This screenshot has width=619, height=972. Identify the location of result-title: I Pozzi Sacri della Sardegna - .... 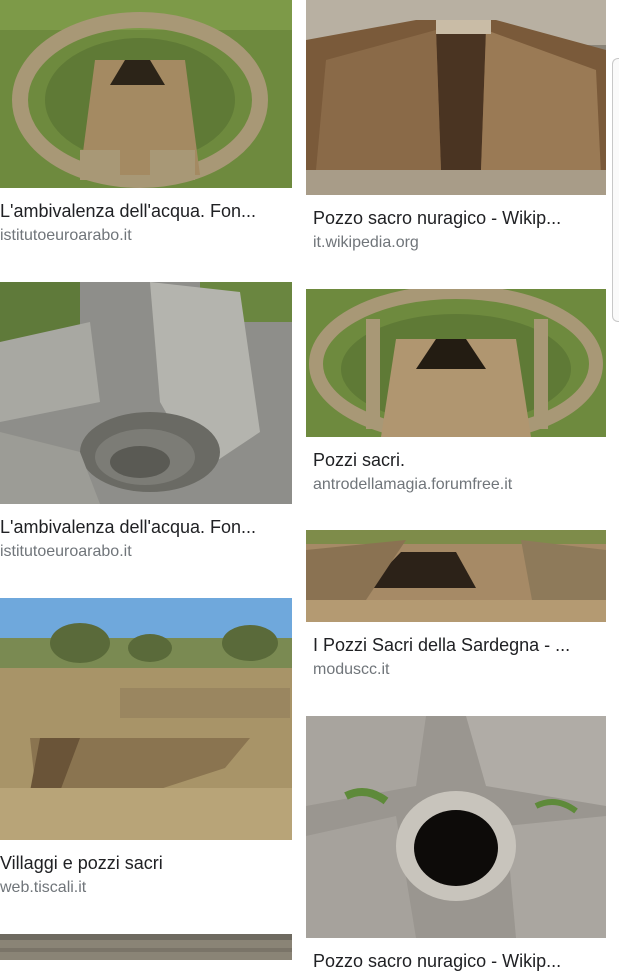
(458, 645).